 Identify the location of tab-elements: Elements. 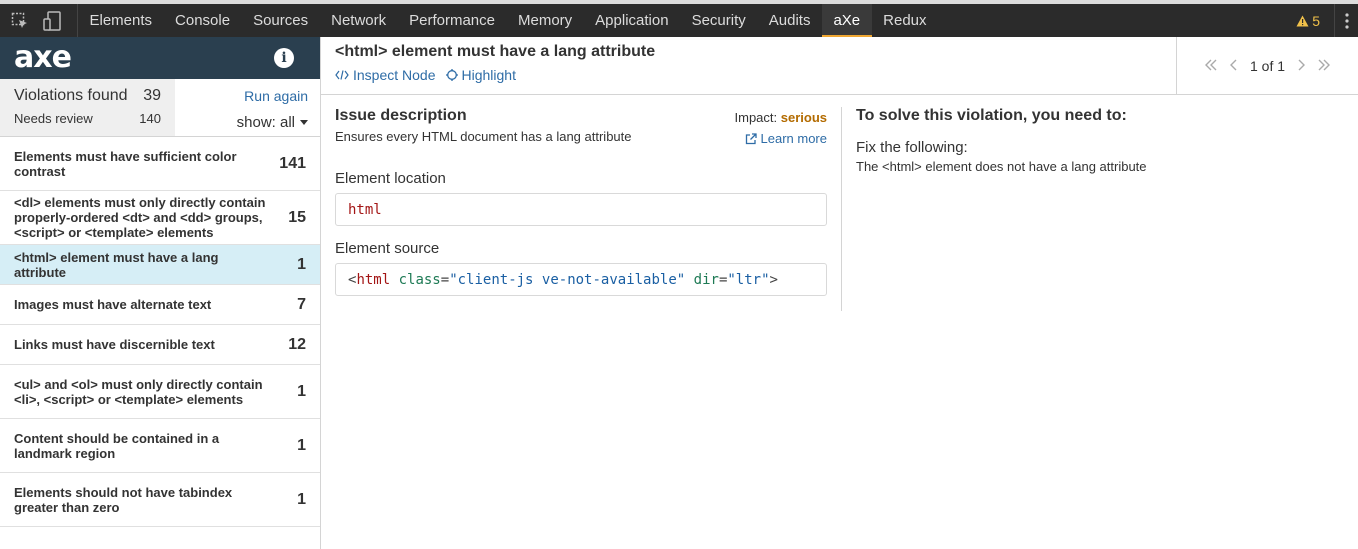
(121, 20).